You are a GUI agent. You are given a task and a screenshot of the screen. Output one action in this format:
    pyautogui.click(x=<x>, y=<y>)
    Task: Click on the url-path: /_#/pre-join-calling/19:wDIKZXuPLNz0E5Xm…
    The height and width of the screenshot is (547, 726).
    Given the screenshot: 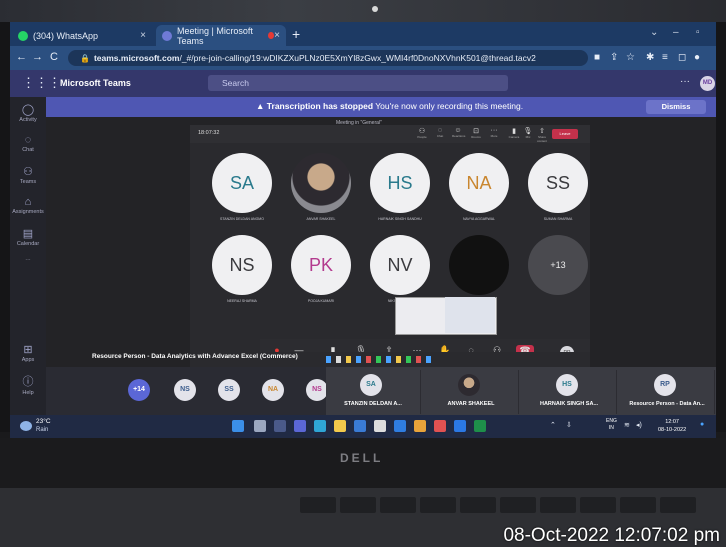 What is the action you would take?
    pyautogui.click(x=357, y=58)
    